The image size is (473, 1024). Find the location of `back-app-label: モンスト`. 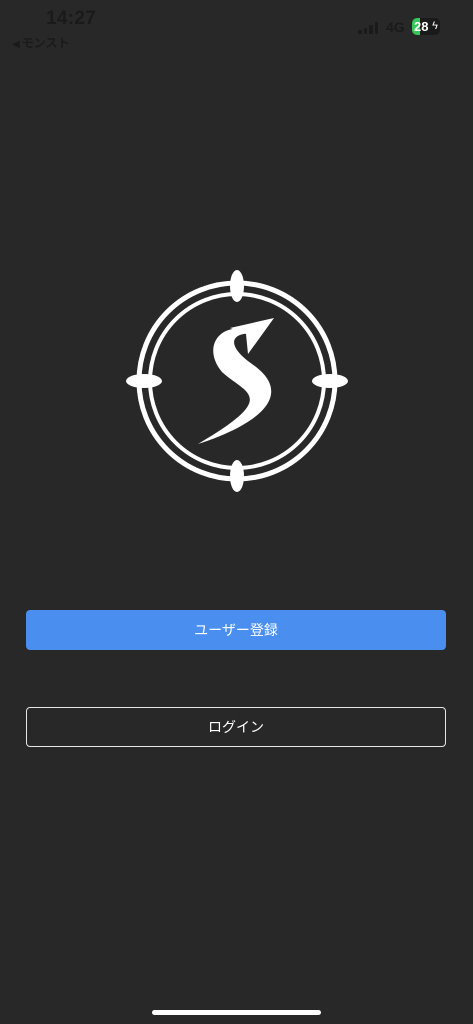

back-app-label: モンスト is located at coordinates (45, 43).